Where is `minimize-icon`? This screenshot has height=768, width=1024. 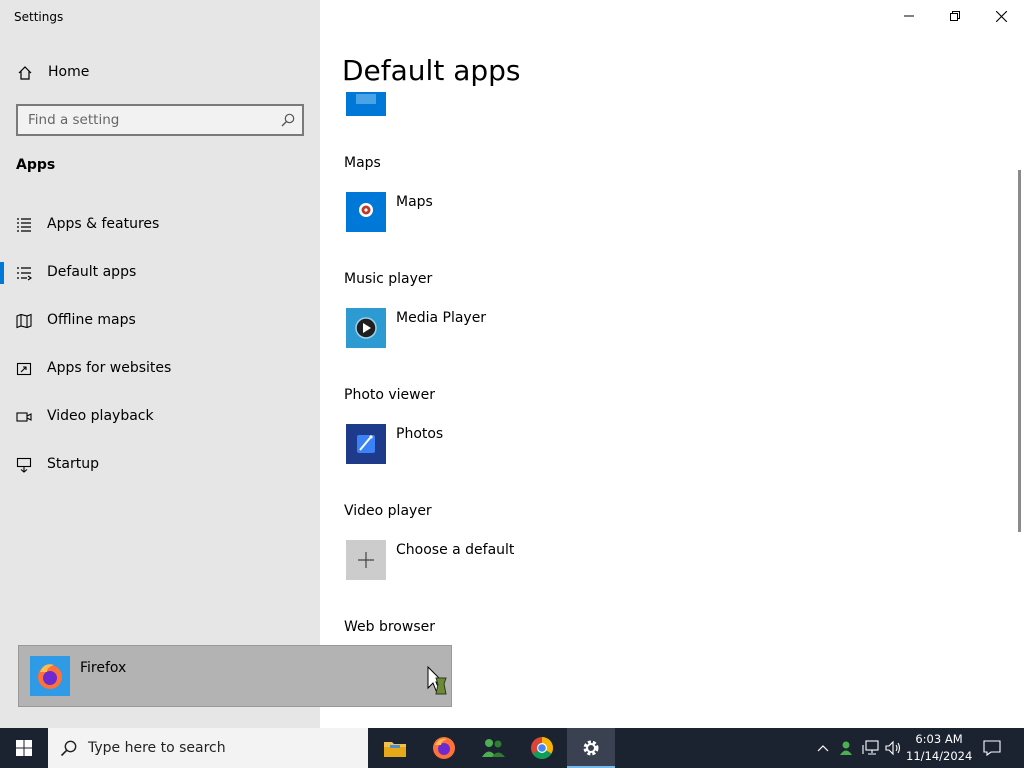
minimize-icon is located at coordinates (909, 16).